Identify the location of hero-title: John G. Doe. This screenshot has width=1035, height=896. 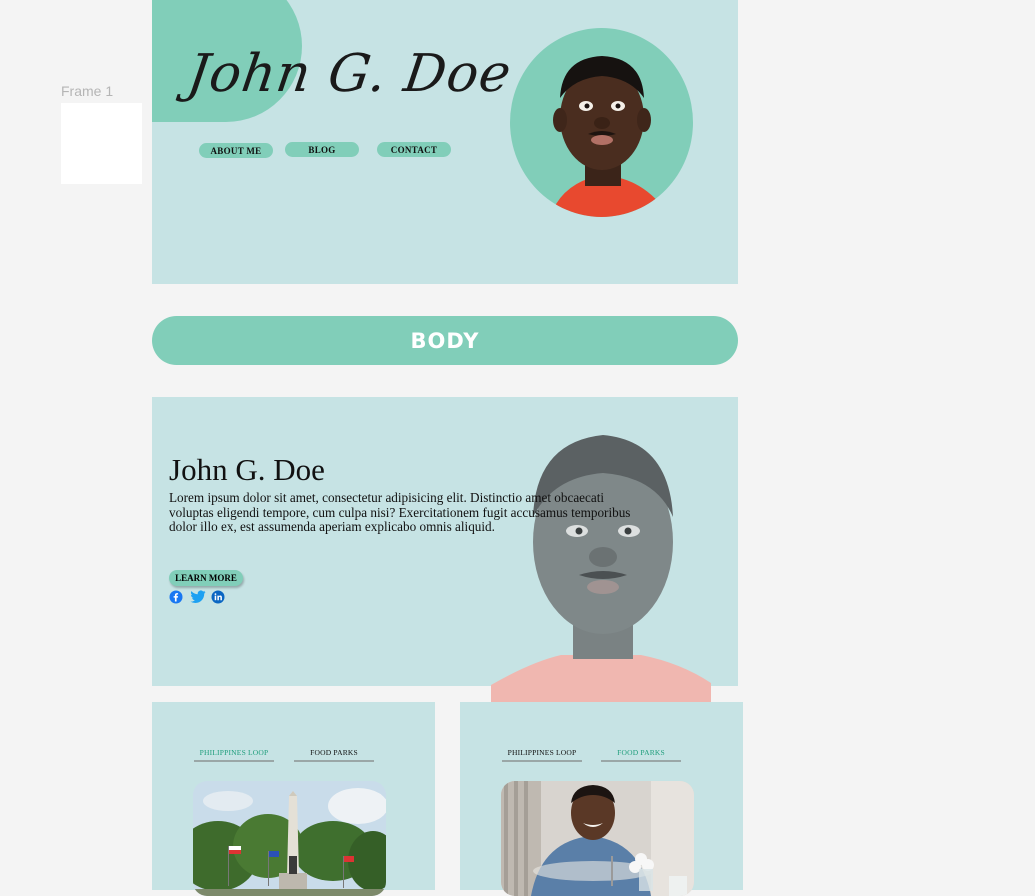
(247, 469).